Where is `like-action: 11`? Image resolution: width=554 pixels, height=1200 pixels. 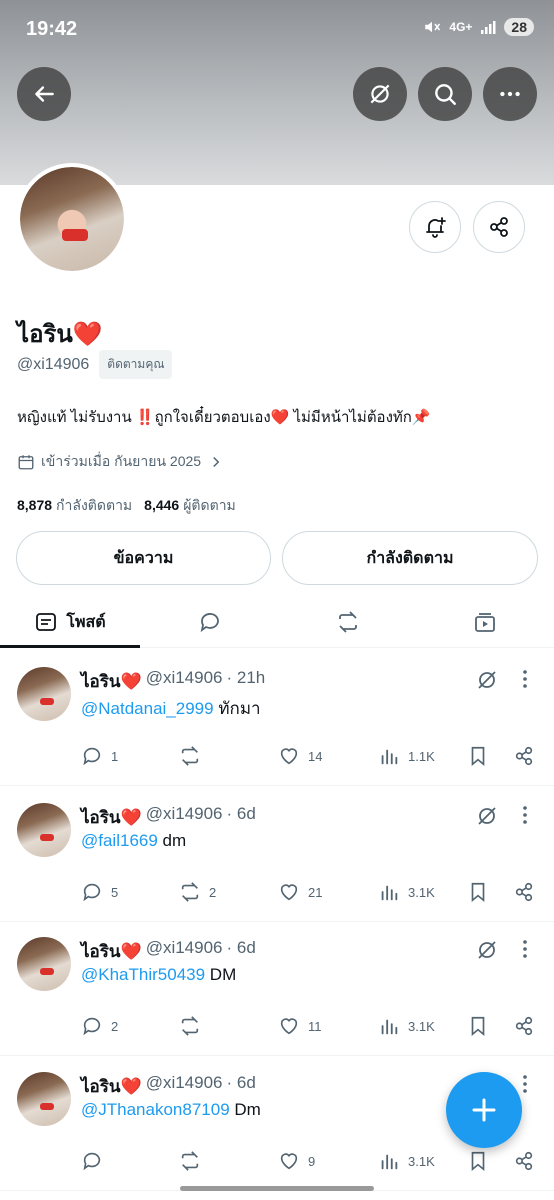 like-action: 11 is located at coordinates (300, 1026).